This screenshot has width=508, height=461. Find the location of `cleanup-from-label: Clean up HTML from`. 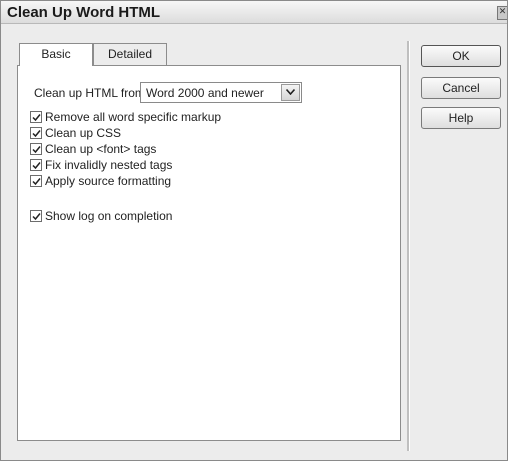

cleanup-from-label: Clean up HTML from is located at coordinates (89, 93).